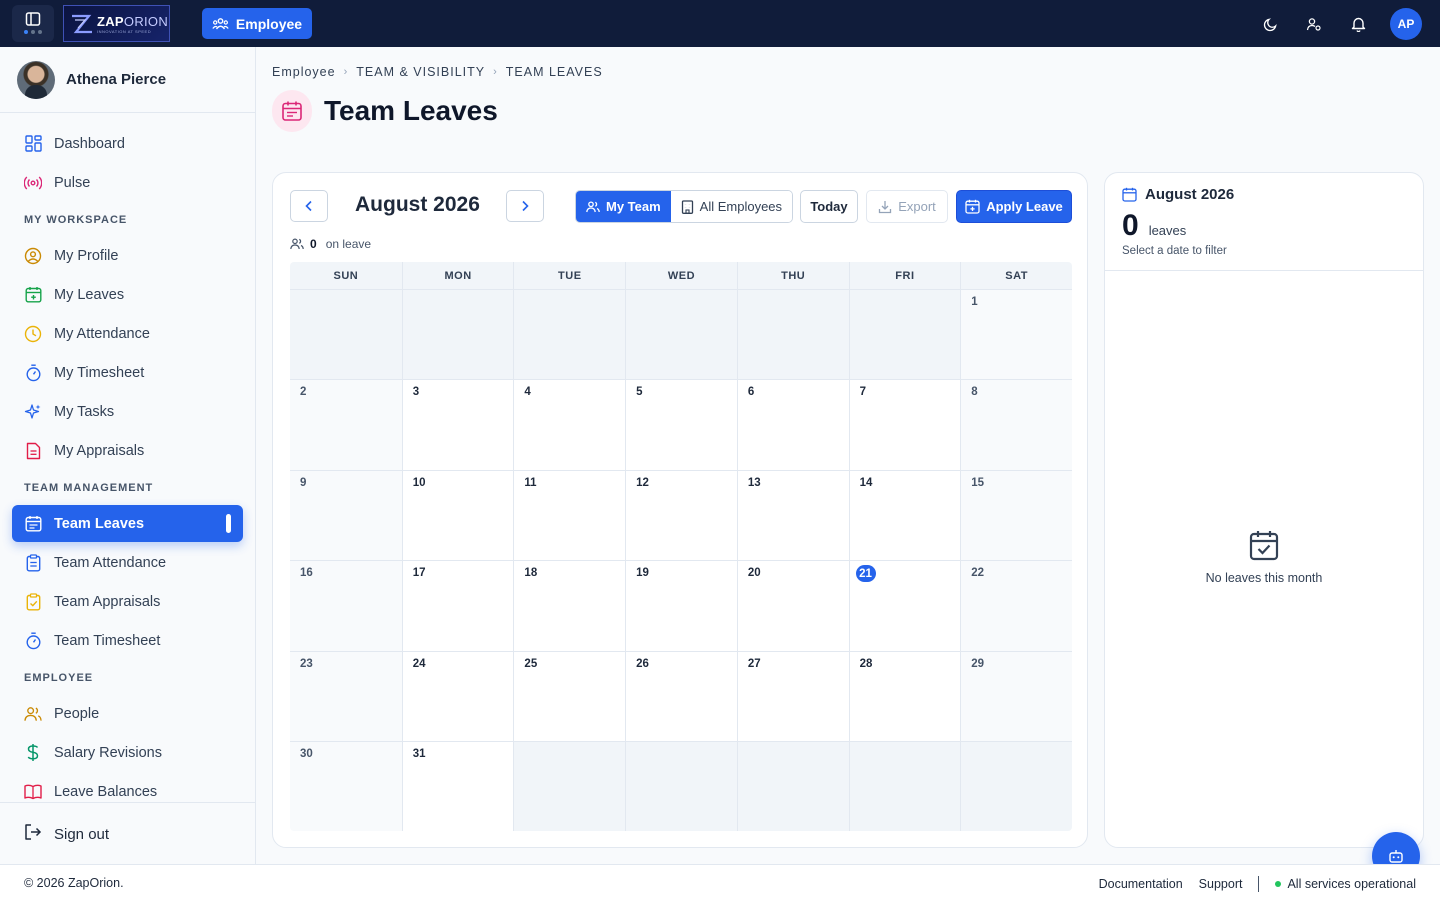  What do you see at coordinates (127, 372) in the screenshot?
I see `sidebar-item-my-timesheet: My Timesheet` at bounding box center [127, 372].